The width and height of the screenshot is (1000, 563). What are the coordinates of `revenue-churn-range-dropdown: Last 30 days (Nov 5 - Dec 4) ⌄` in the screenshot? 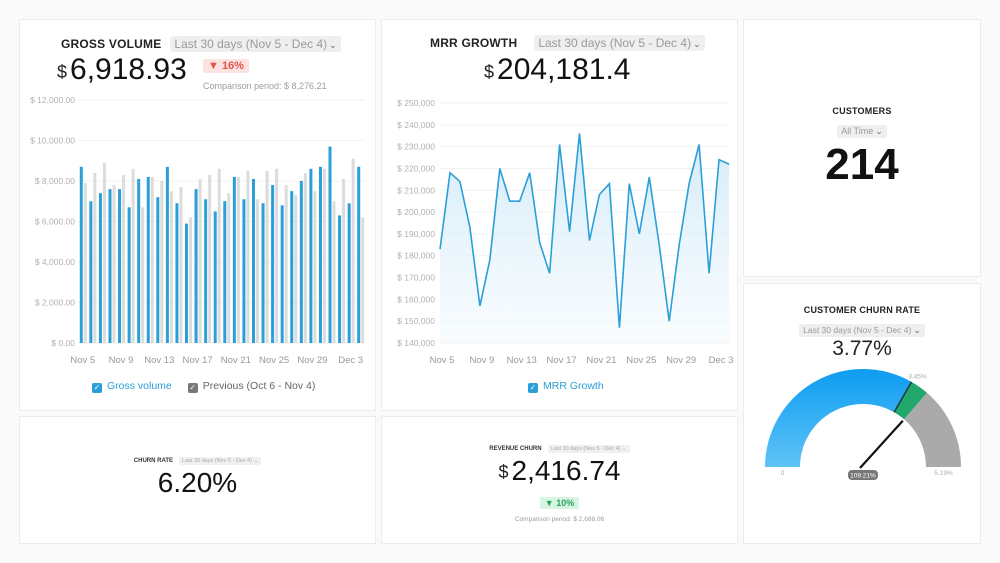 It's located at (588, 449).